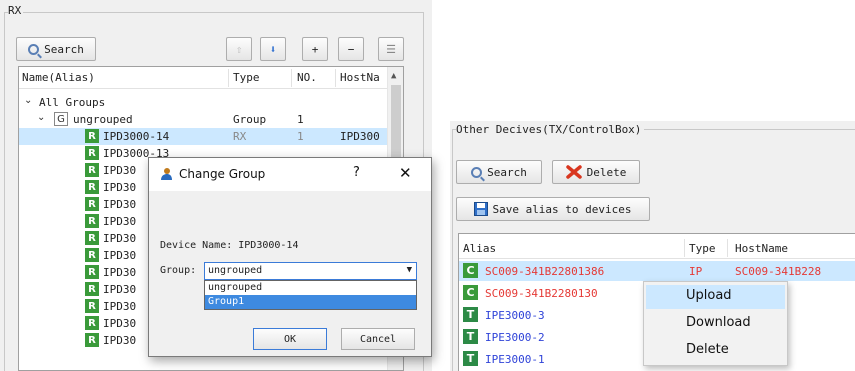  I want to click on group-options-list: ungrouped Group1, so click(310, 295).